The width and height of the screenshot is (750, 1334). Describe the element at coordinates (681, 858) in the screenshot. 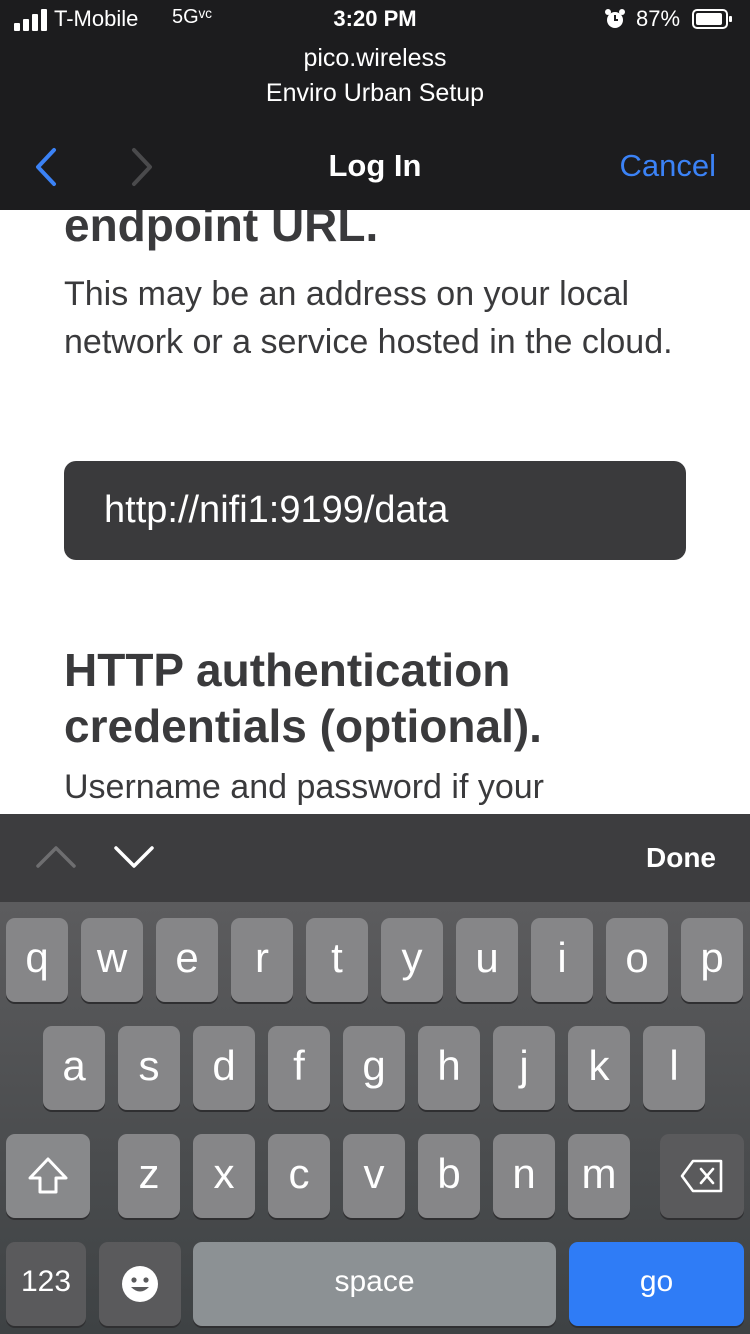

I see `done-button: Done` at that location.